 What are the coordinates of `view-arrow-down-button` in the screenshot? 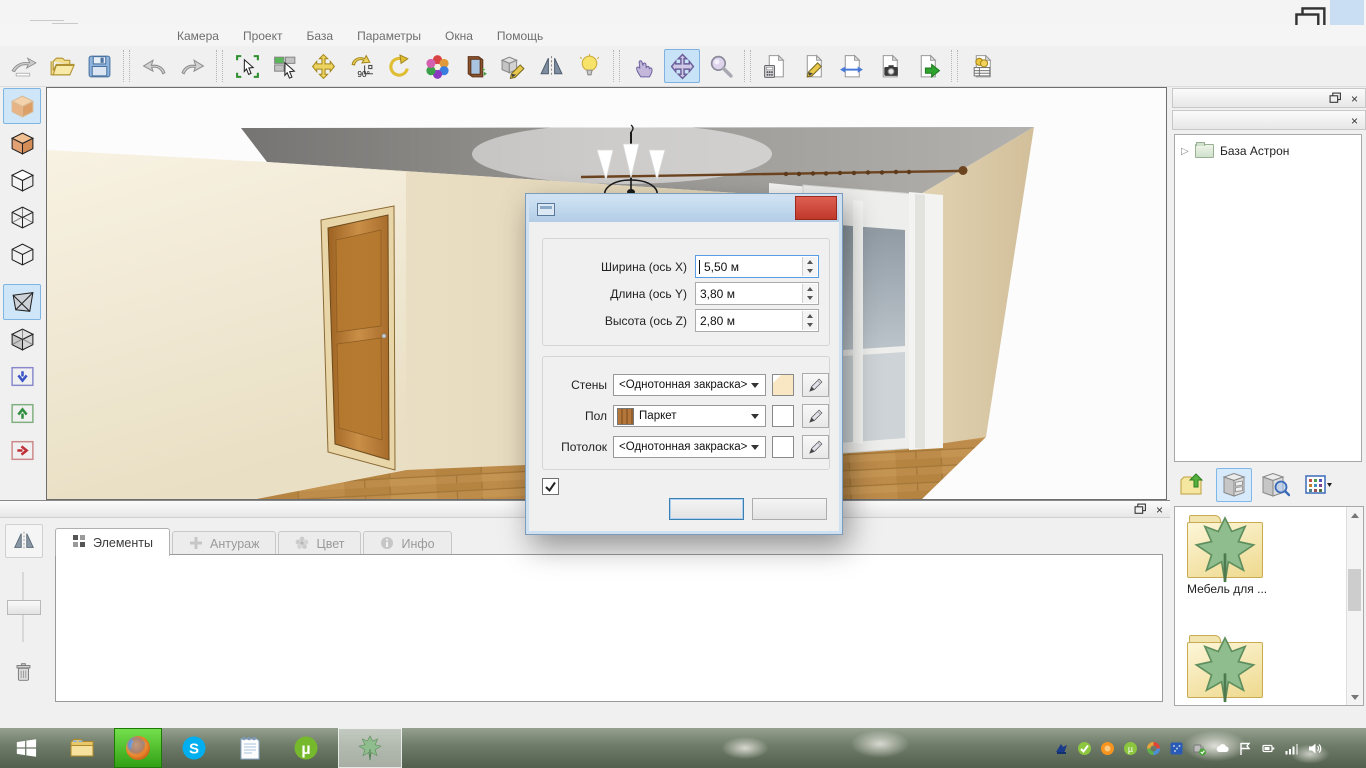 It's located at (22, 376).